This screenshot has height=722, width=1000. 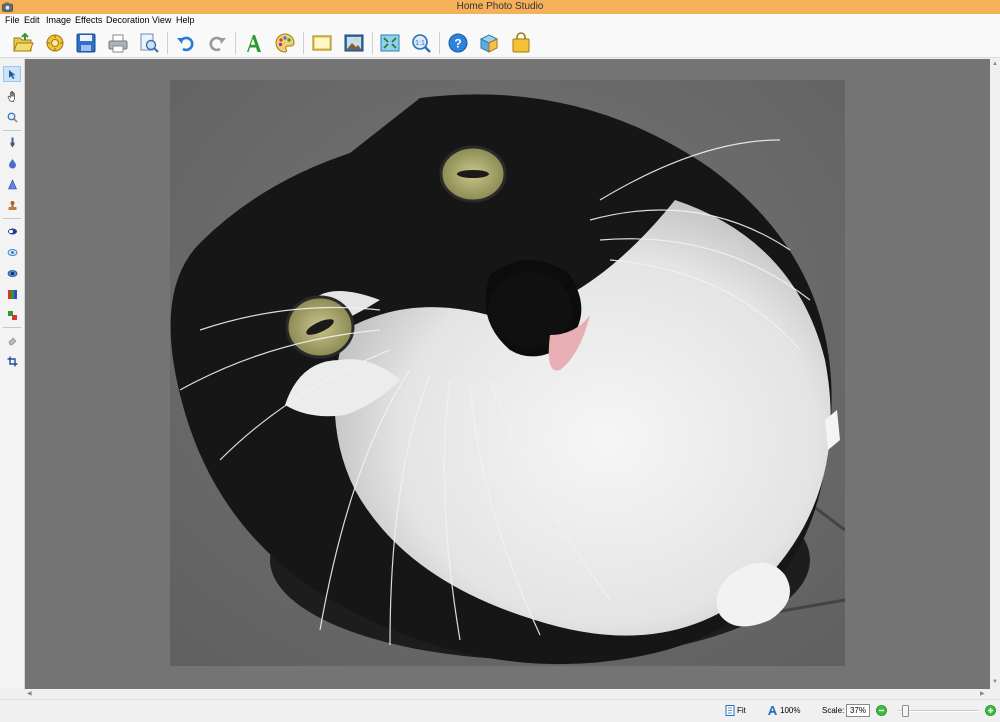 I want to click on window-title: Home Photo Studio, so click(x=500, y=6).